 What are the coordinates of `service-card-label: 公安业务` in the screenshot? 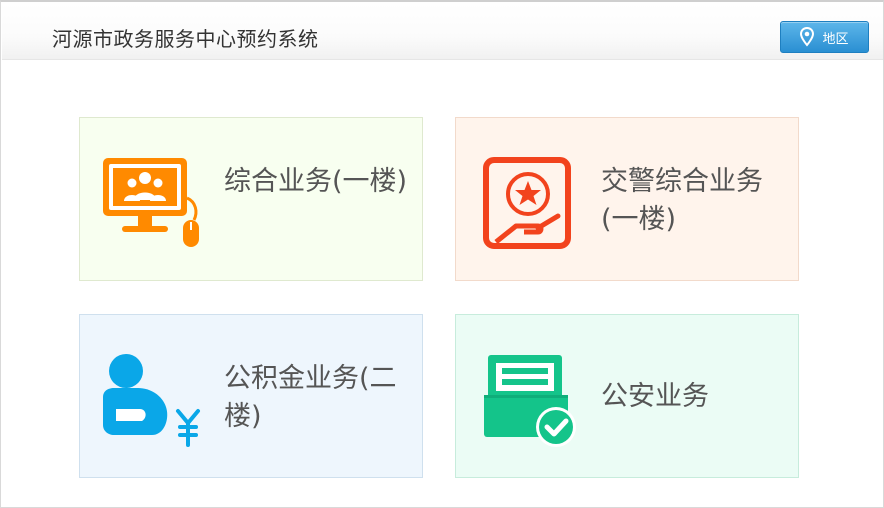 It's located at (655, 396).